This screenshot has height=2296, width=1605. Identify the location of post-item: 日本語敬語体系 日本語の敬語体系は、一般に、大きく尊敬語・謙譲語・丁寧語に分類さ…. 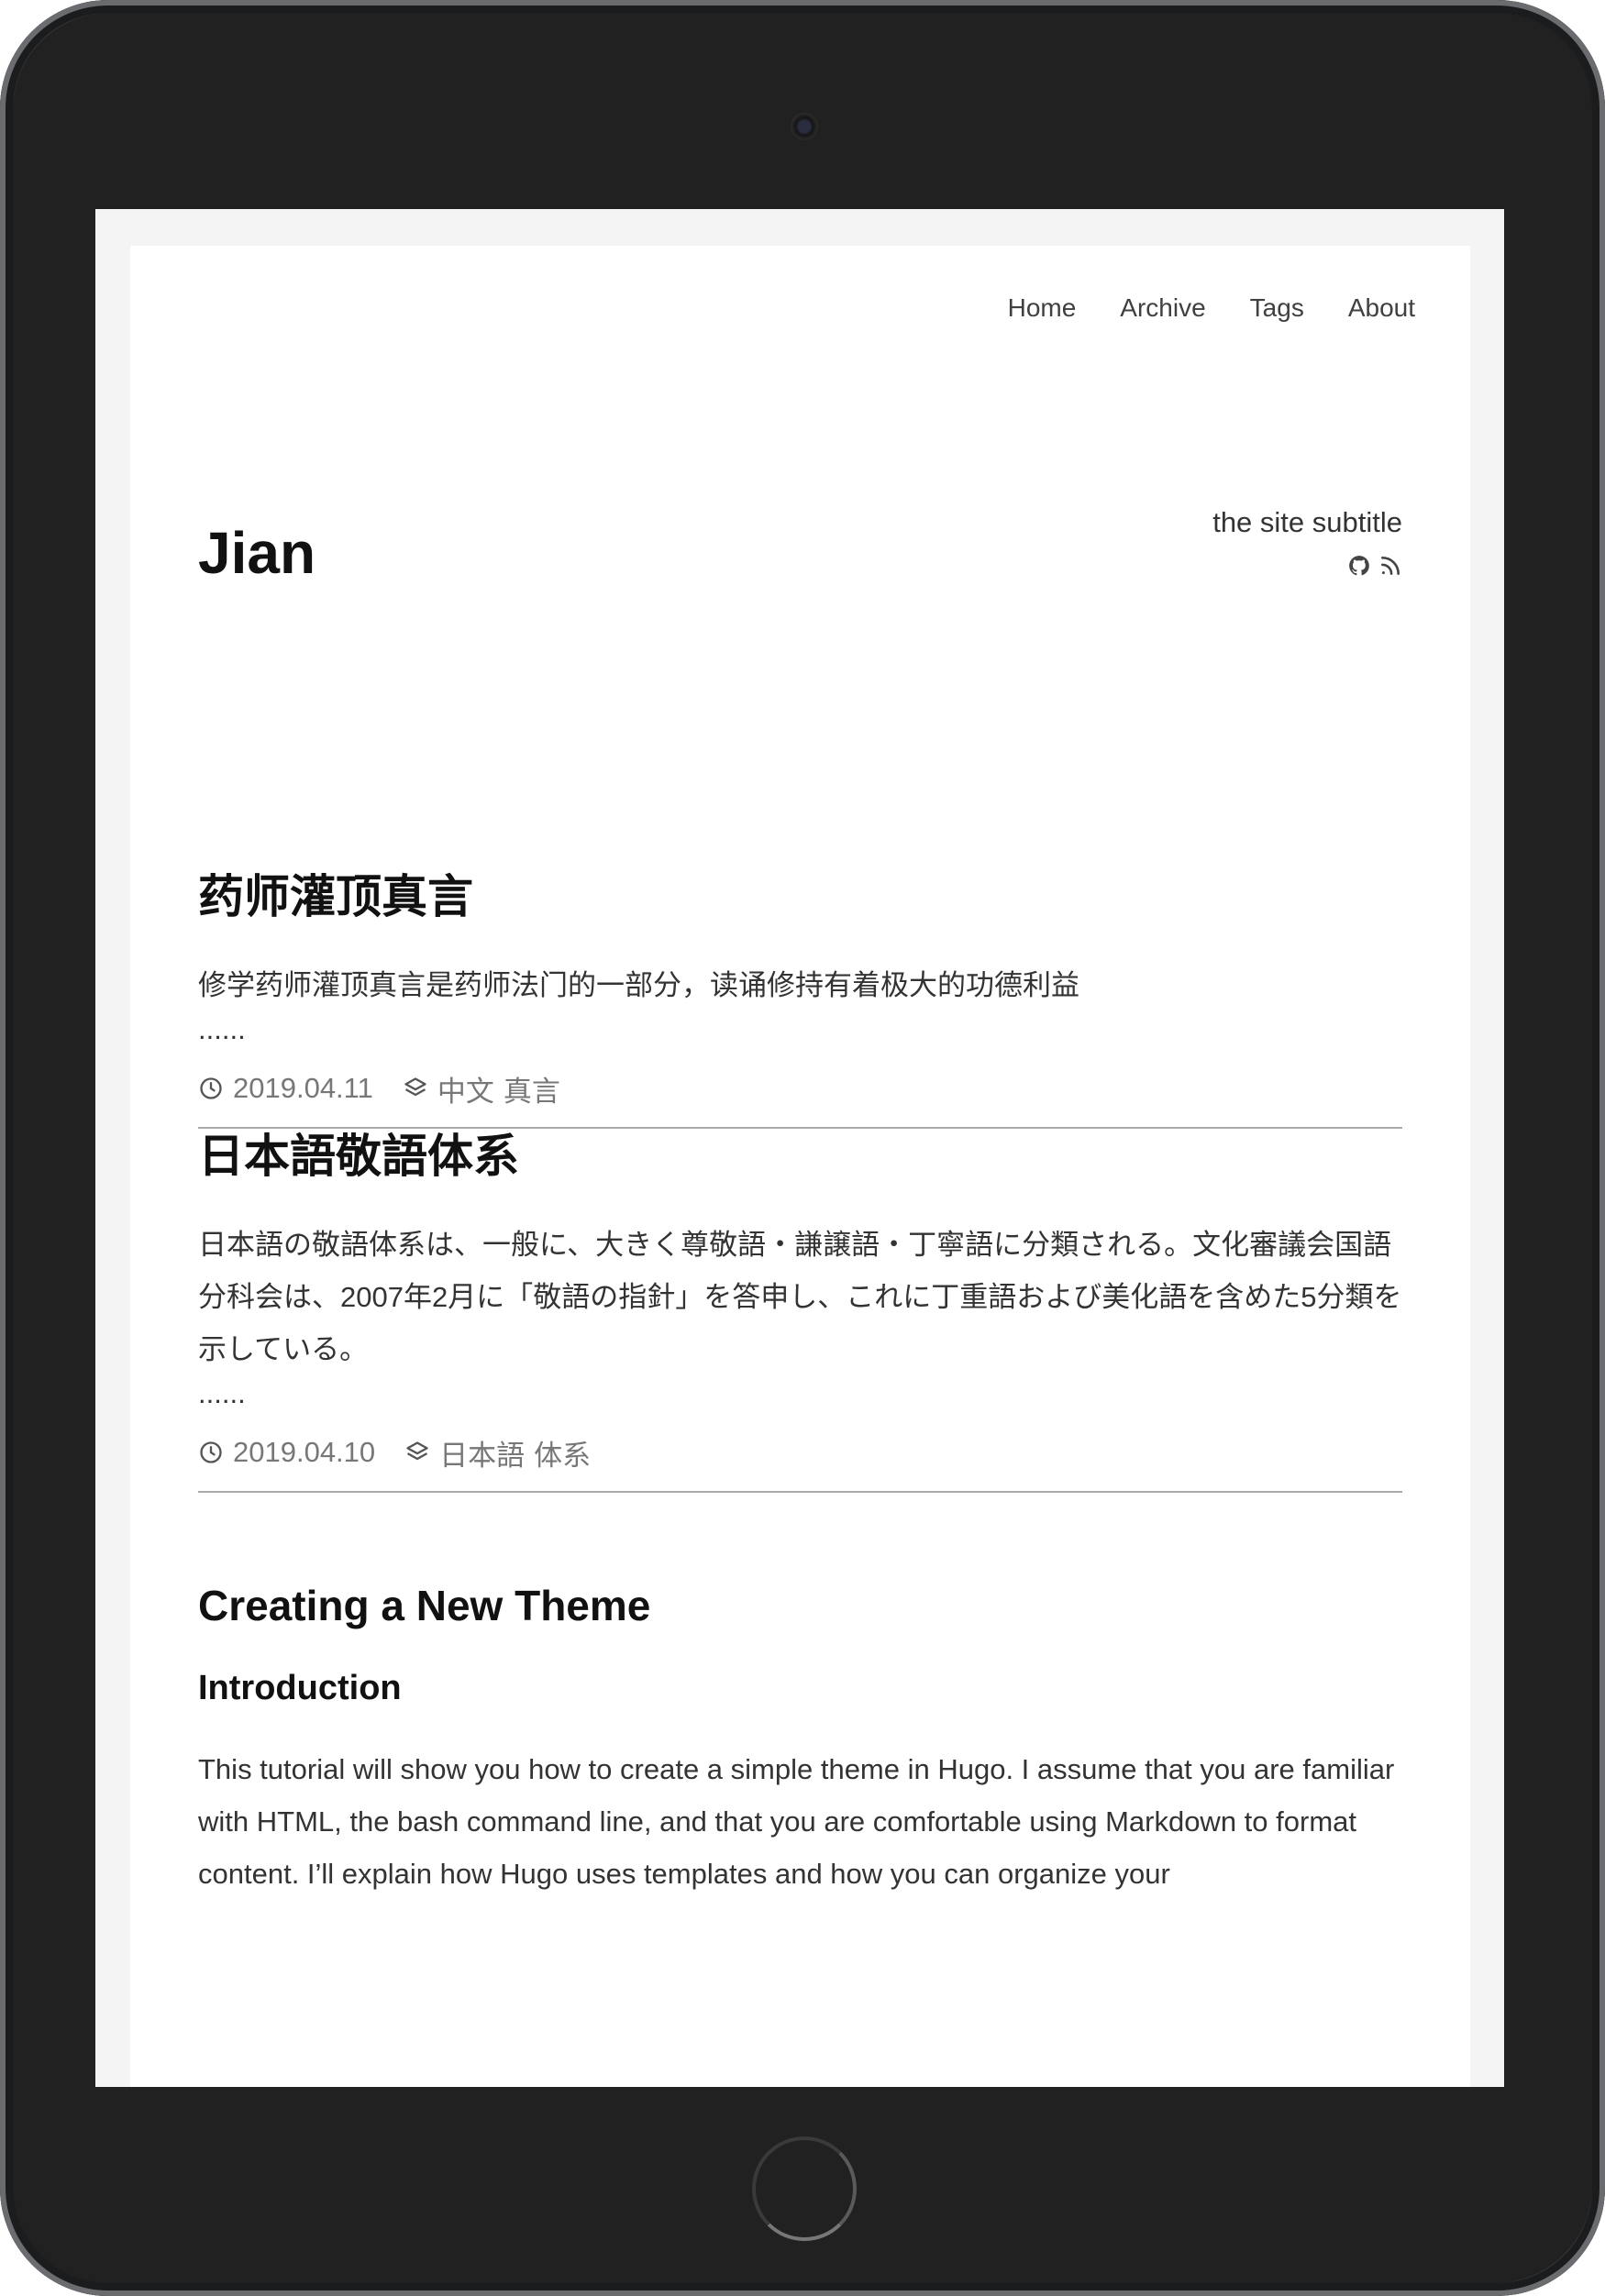
(800, 1311).